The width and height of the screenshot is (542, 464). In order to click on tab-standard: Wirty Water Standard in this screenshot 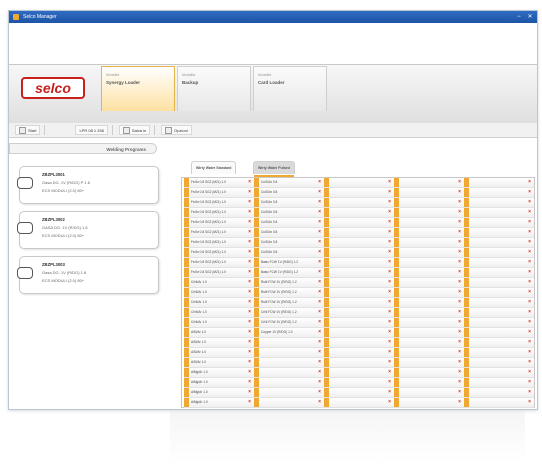, I will do `click(214, 167)`.